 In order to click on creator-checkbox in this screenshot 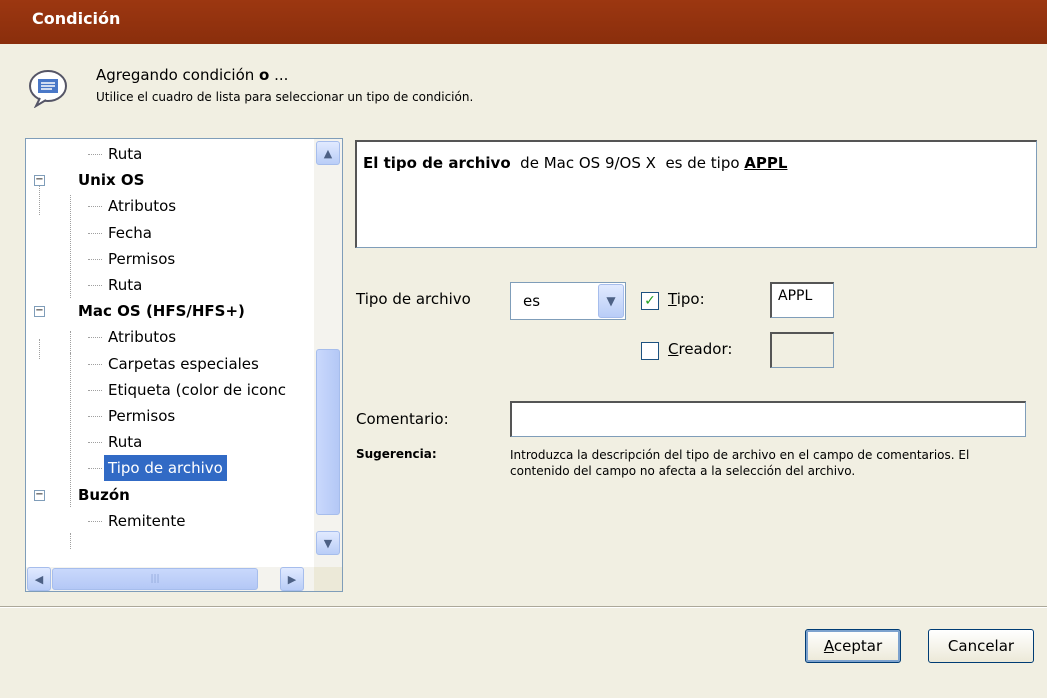, I will do `click(650, 351)`.